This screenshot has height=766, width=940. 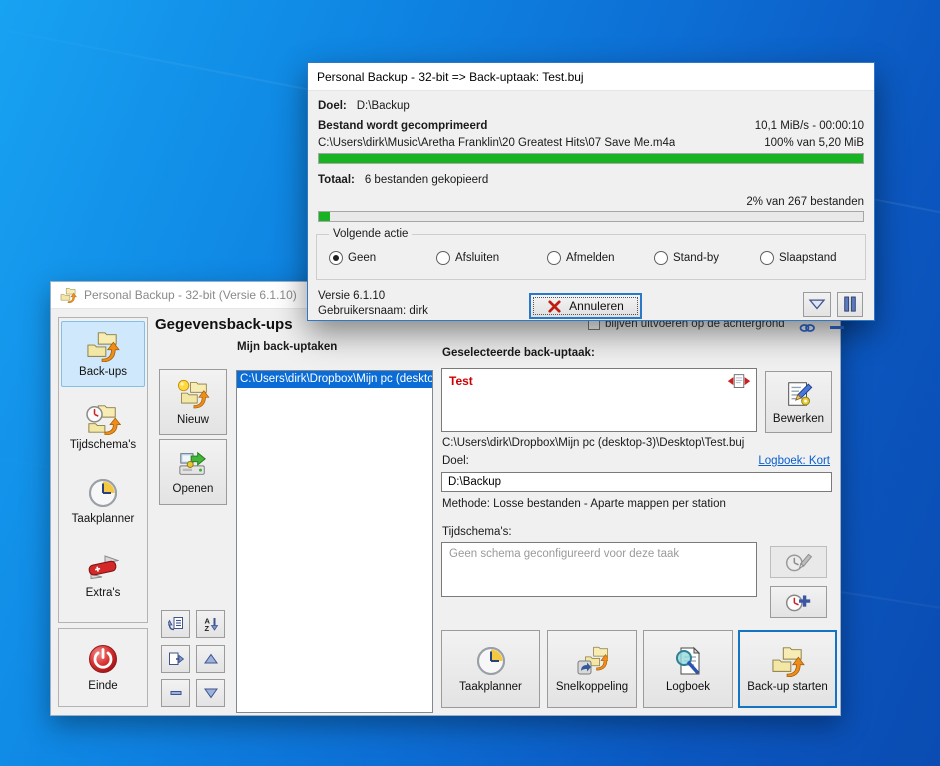 I want to click on minus-icon, so click(x=175, y=693).